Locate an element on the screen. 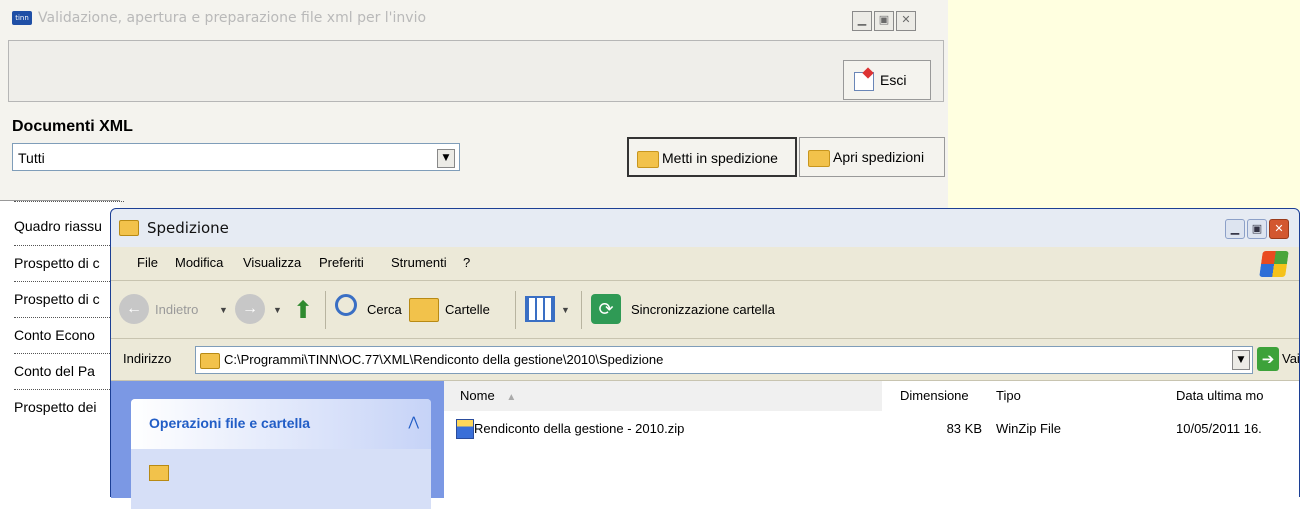 The image size is (1300, 509). up-folder-icon: ⬆ is located at coordinates (303, 310).